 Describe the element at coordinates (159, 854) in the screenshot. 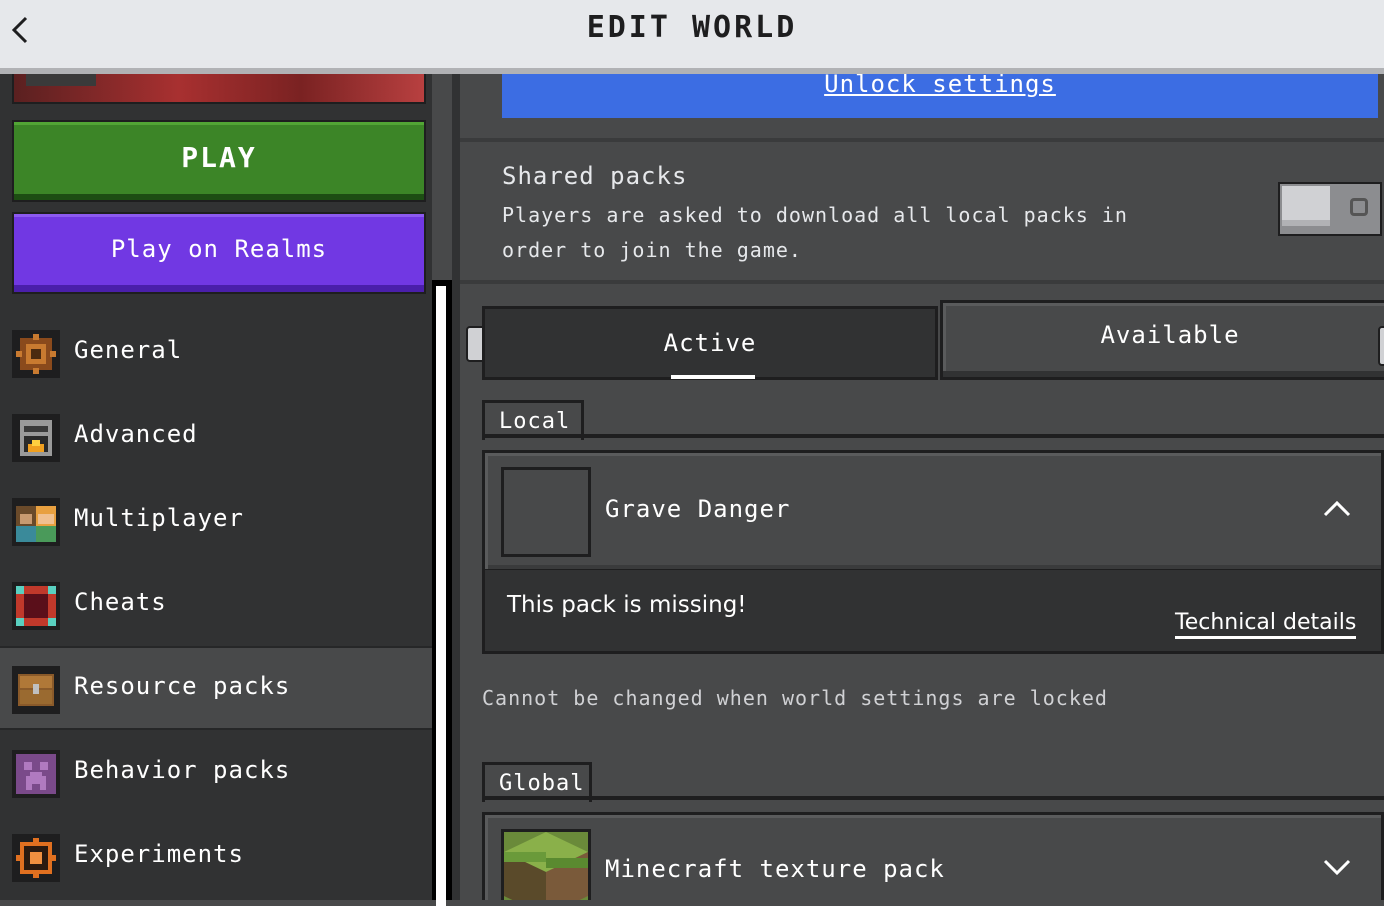

I see `sidebar-item-label: Experiments` at that location.